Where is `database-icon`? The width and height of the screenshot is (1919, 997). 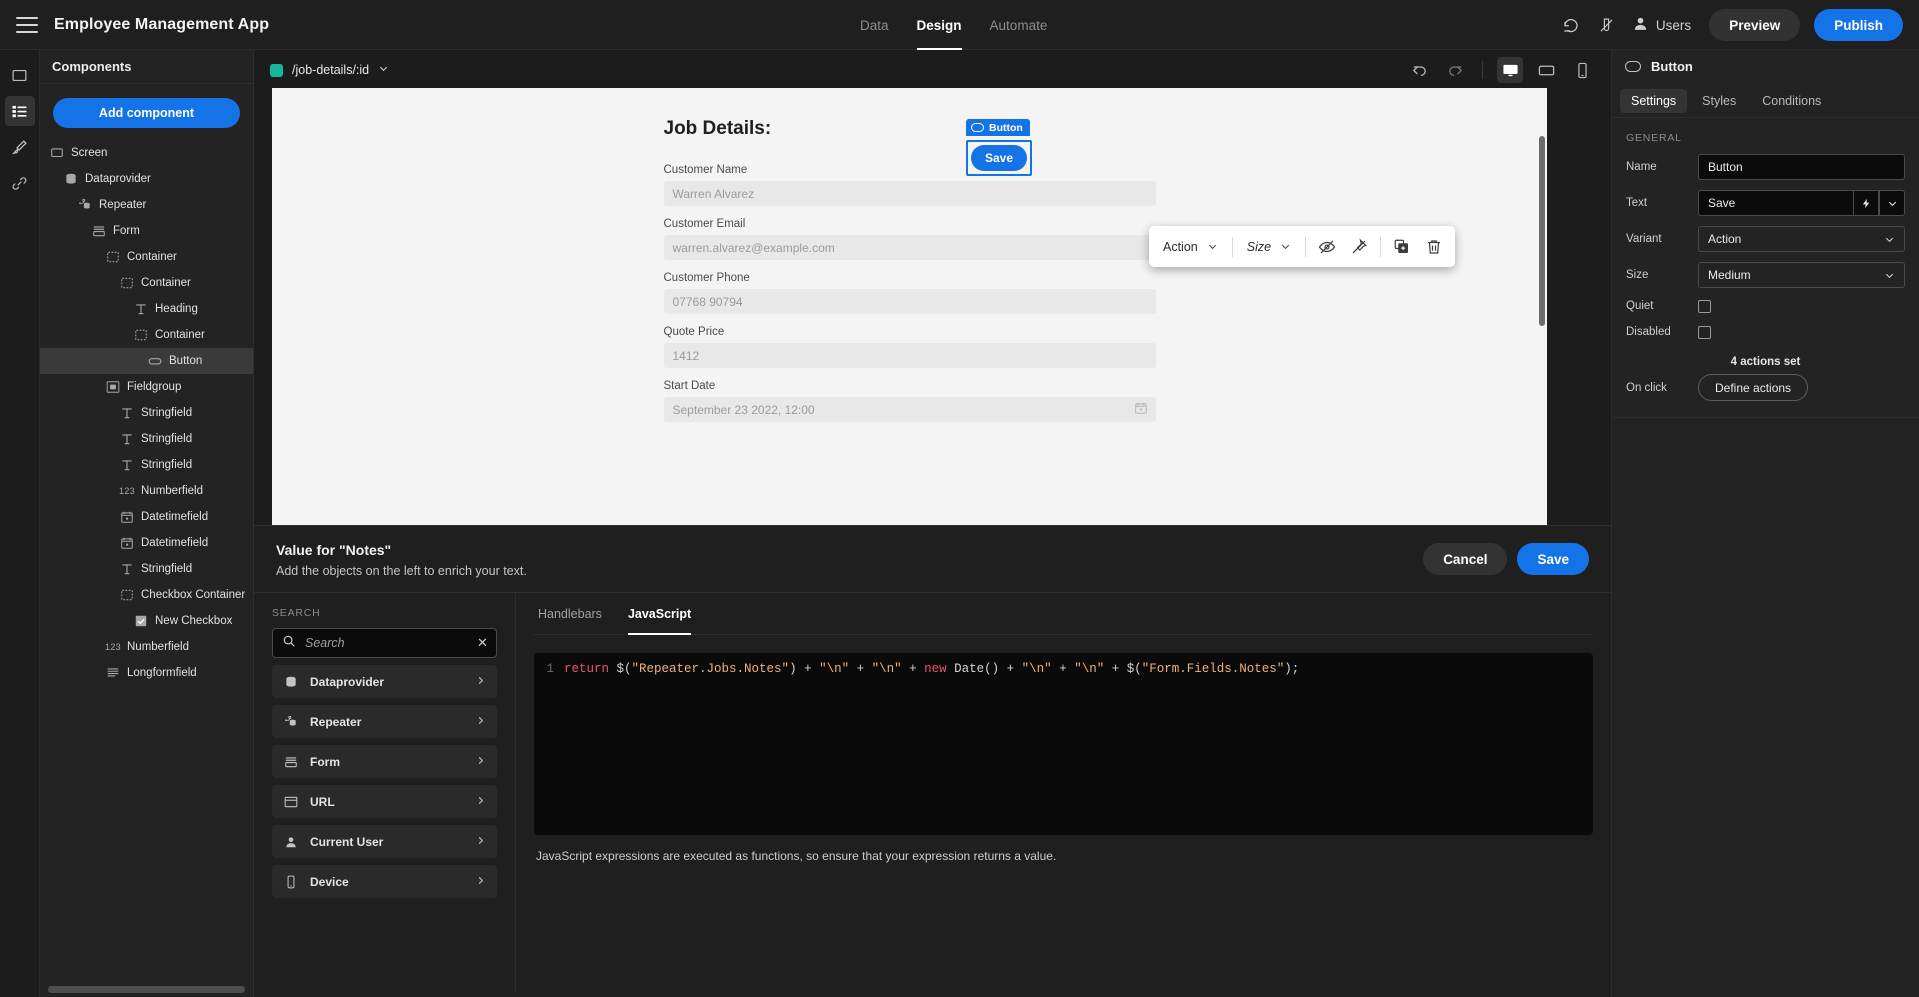 database-icon is located at coordinates (71, 179).